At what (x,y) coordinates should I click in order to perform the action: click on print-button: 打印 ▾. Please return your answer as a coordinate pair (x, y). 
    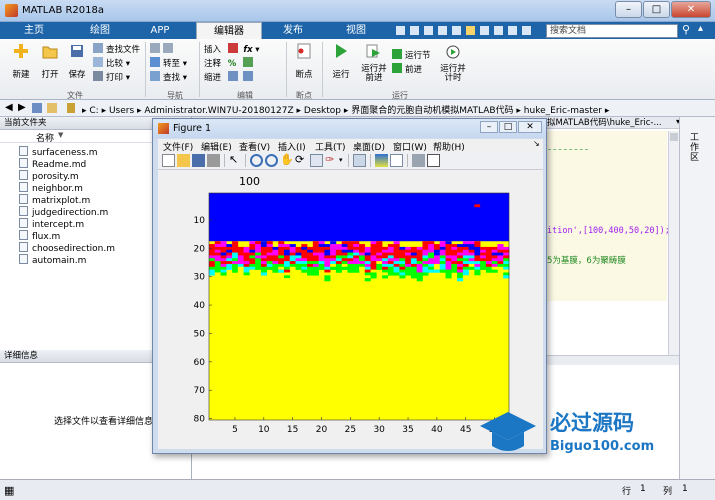
    Looking at the image, I should click on (118, 78).